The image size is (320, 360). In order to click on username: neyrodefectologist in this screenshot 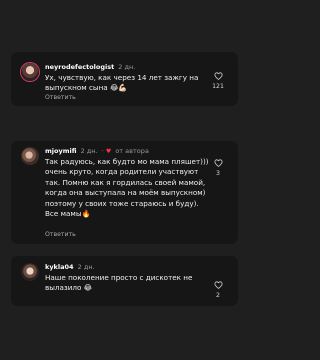, I will do `click(79, 67)`.